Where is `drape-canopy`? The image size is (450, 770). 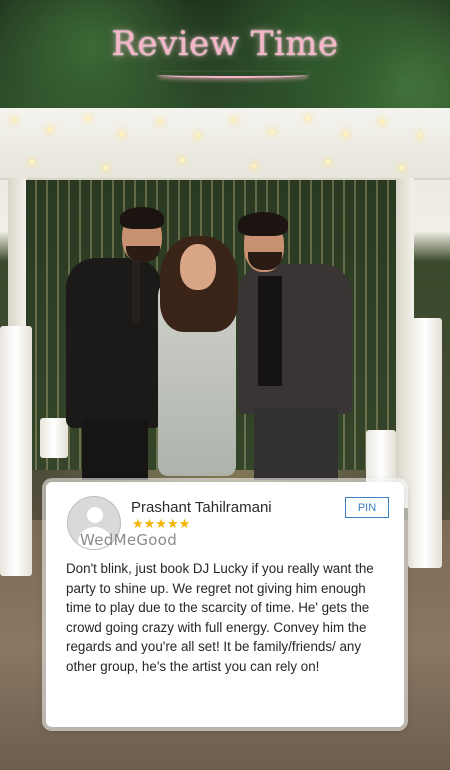 drape-canopy is located at coordinates (225, 144).